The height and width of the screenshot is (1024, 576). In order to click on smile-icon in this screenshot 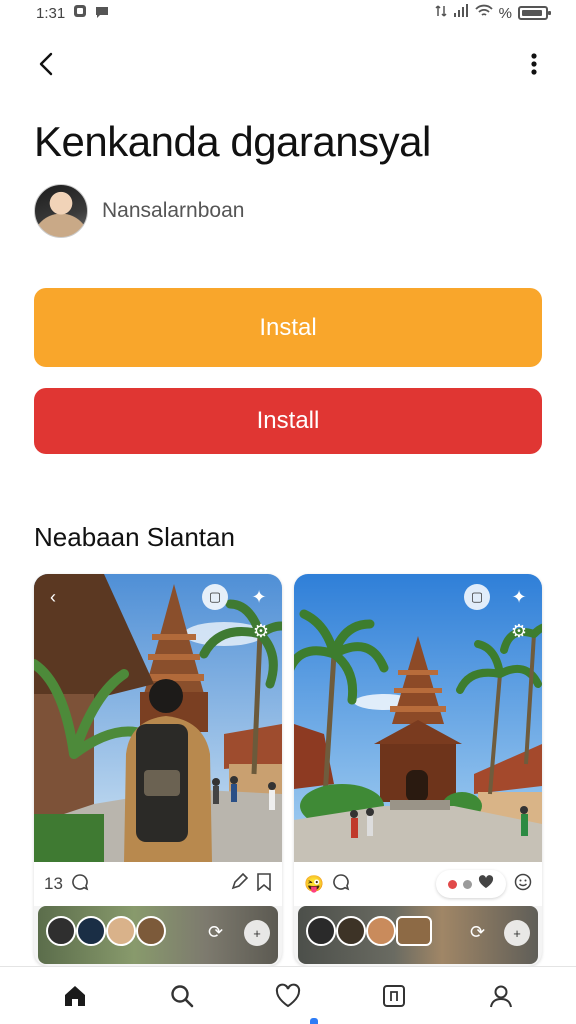, I will do `click(523, 884)`.